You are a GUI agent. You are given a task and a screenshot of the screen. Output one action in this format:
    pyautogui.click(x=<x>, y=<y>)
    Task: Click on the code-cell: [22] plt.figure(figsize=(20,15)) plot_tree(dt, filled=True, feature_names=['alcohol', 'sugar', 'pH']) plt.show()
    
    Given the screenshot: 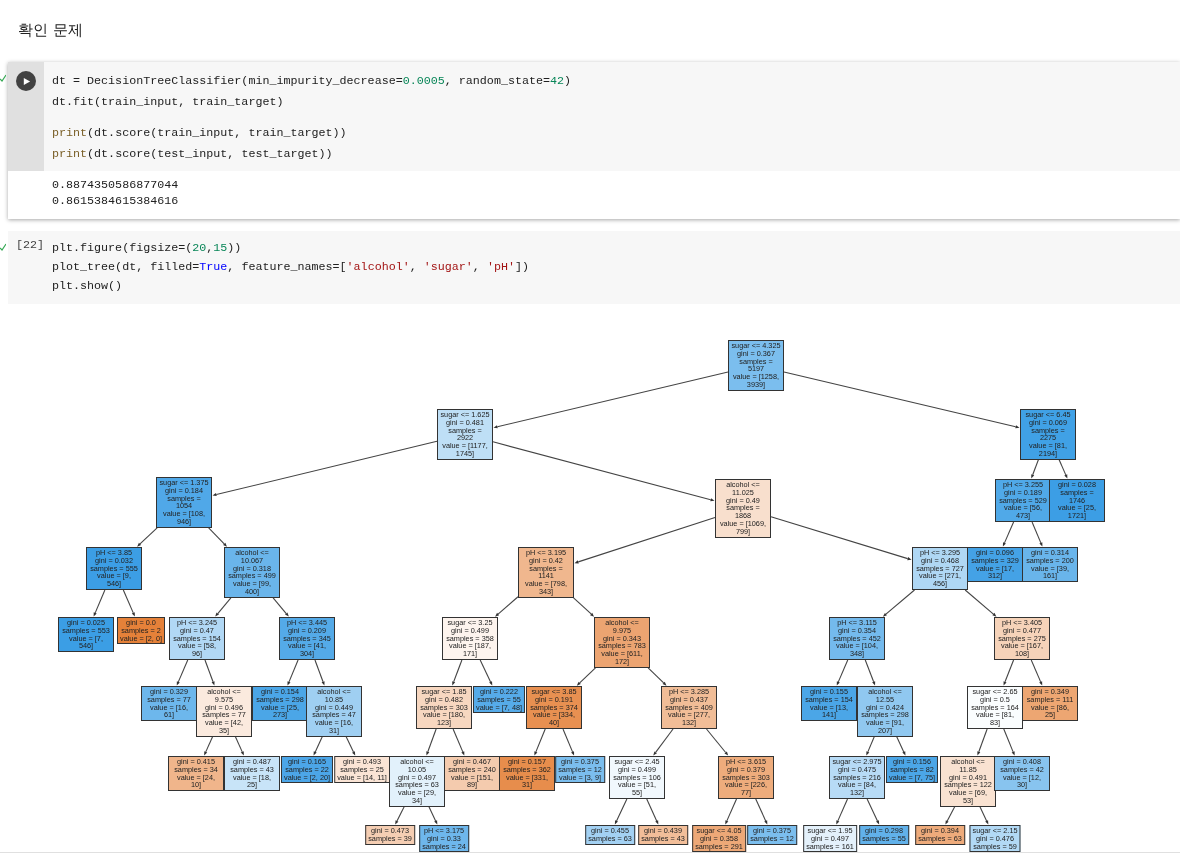 What is the action you would take?
    pyautogui.click(x=594, y=267)
    